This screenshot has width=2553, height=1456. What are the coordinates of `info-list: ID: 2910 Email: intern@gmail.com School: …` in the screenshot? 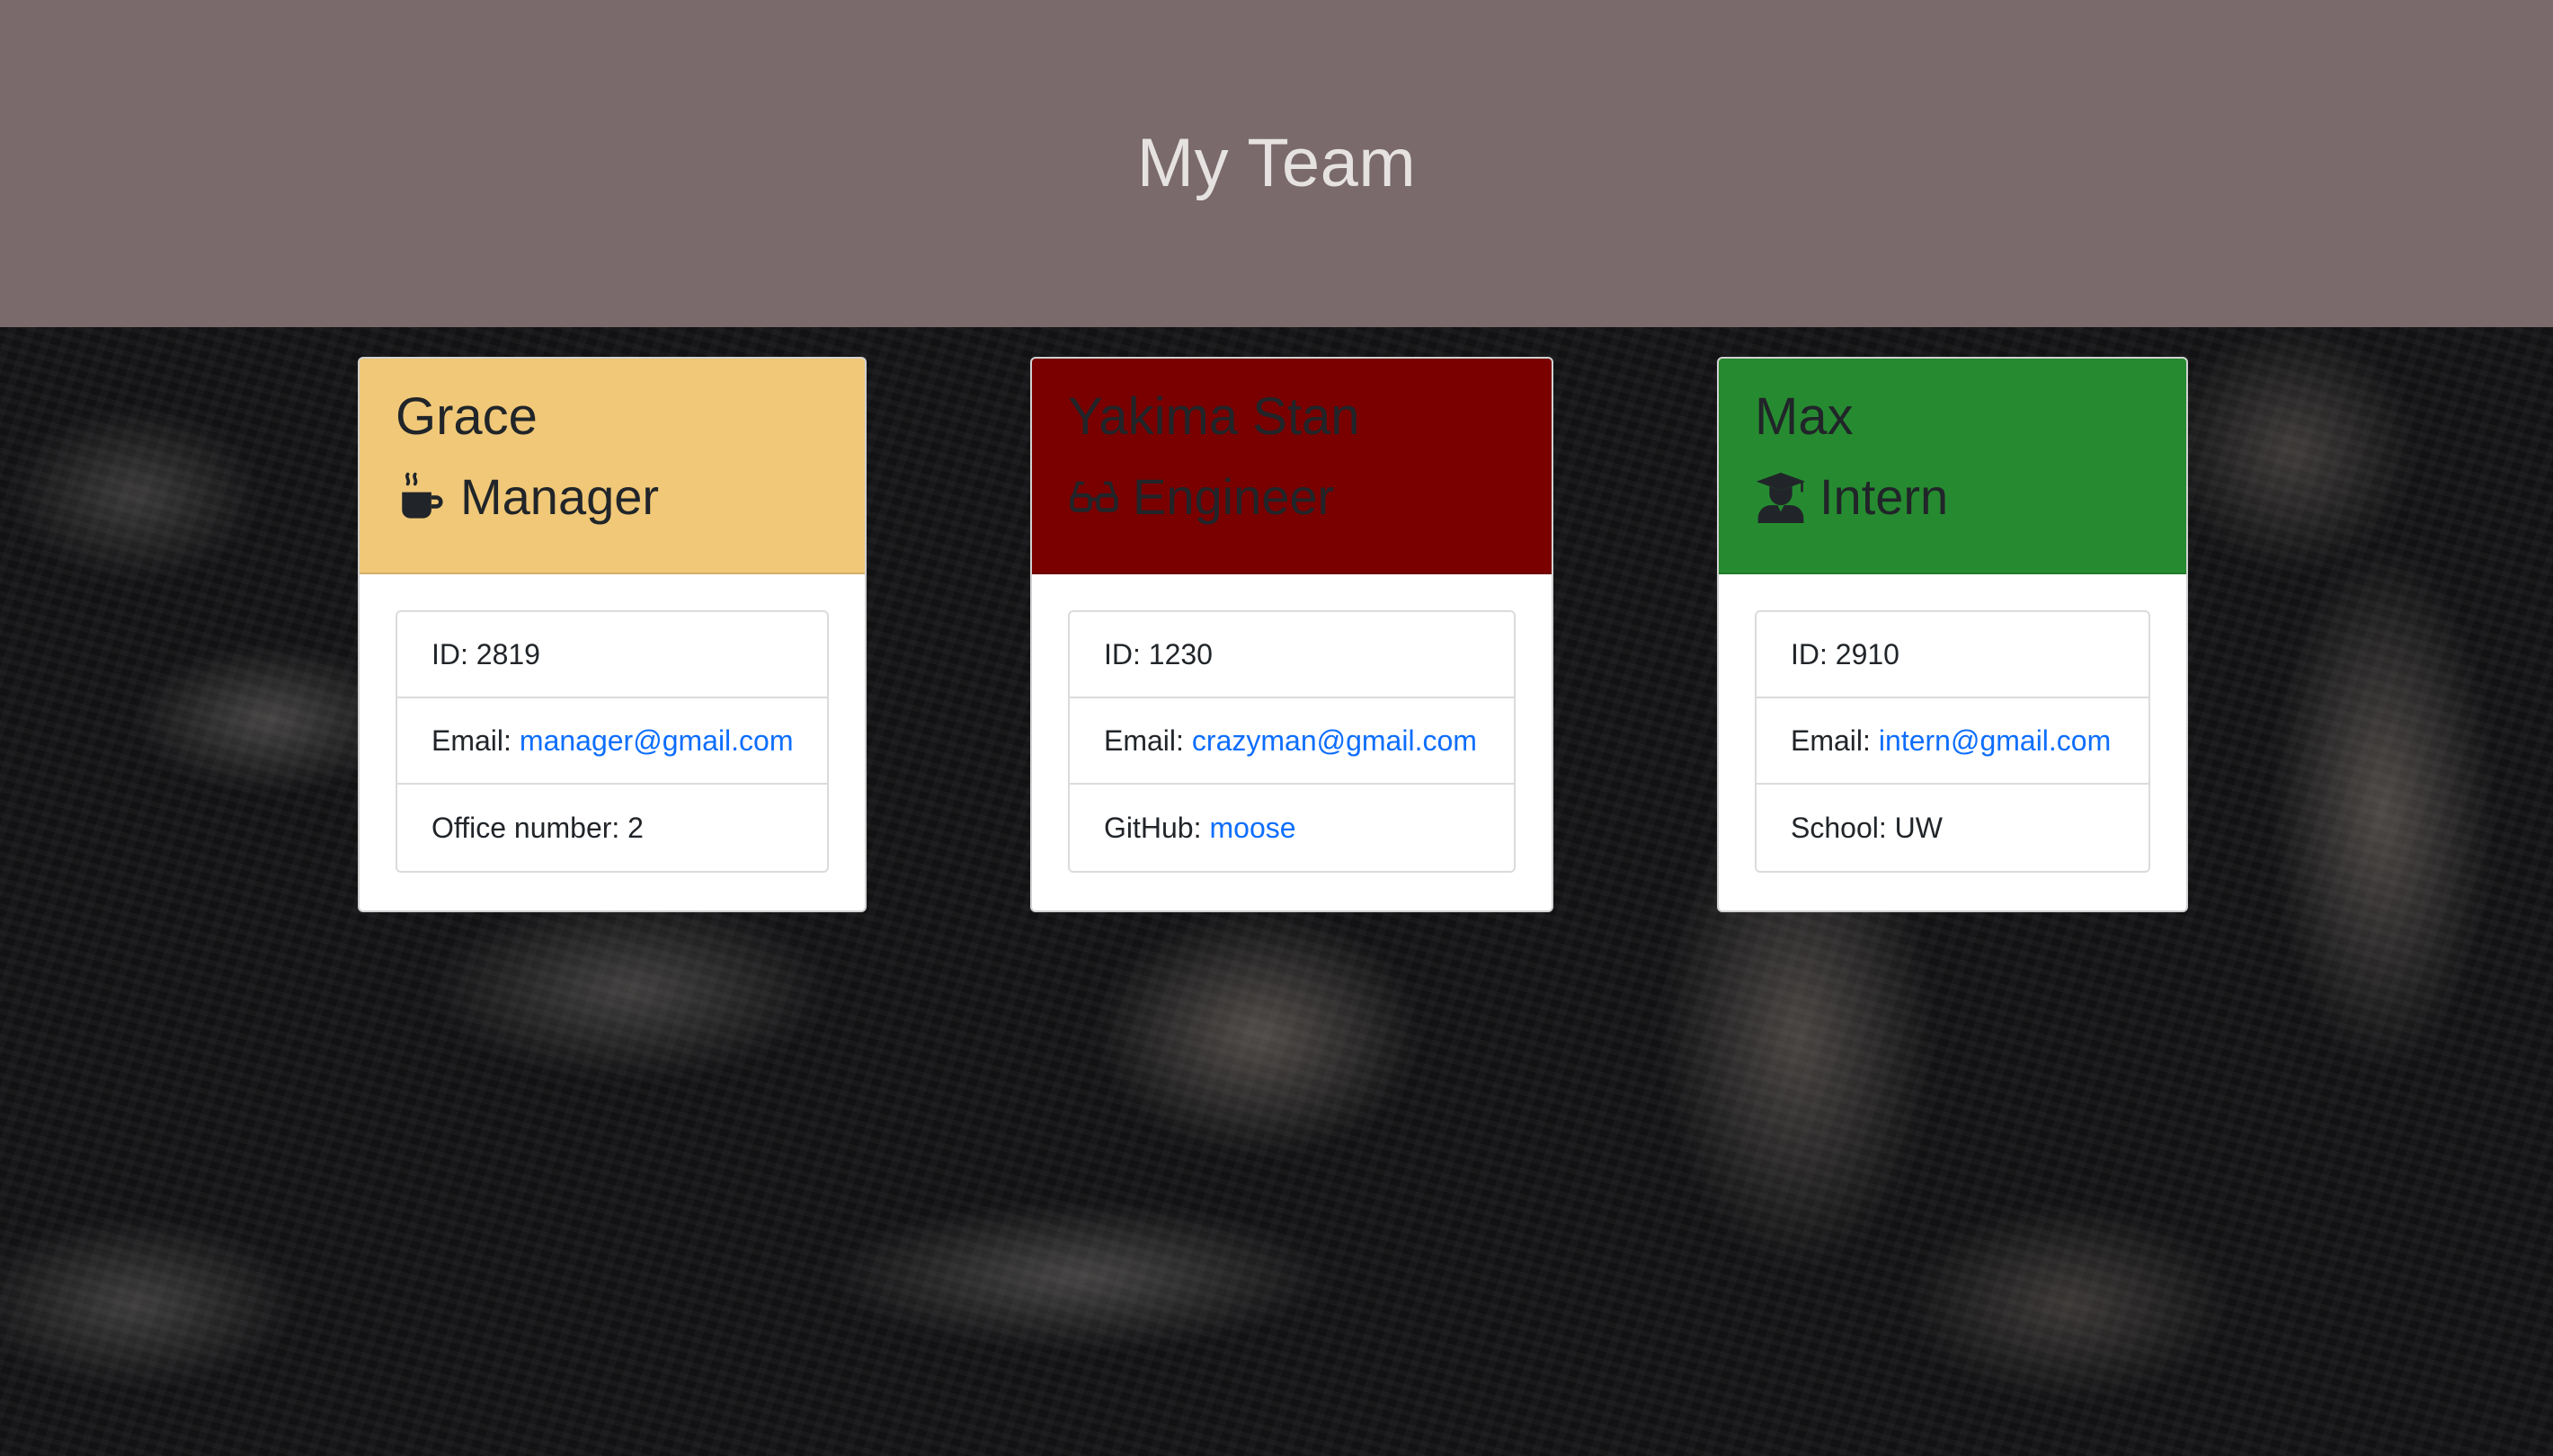 It's located at (1952, 742).